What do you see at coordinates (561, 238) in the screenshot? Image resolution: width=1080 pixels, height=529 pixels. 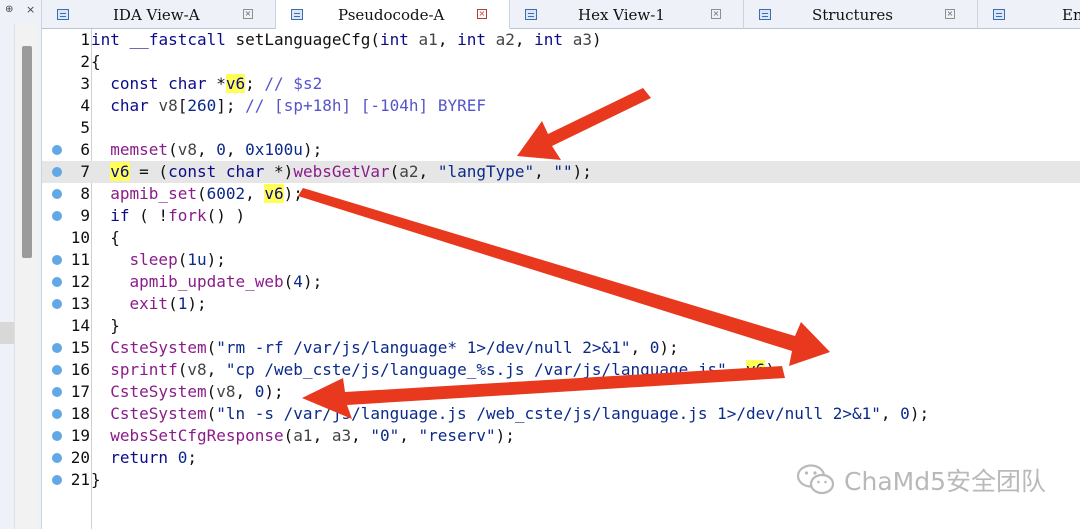 I see `code-line: 10 {` at bounding box center [561, 238].